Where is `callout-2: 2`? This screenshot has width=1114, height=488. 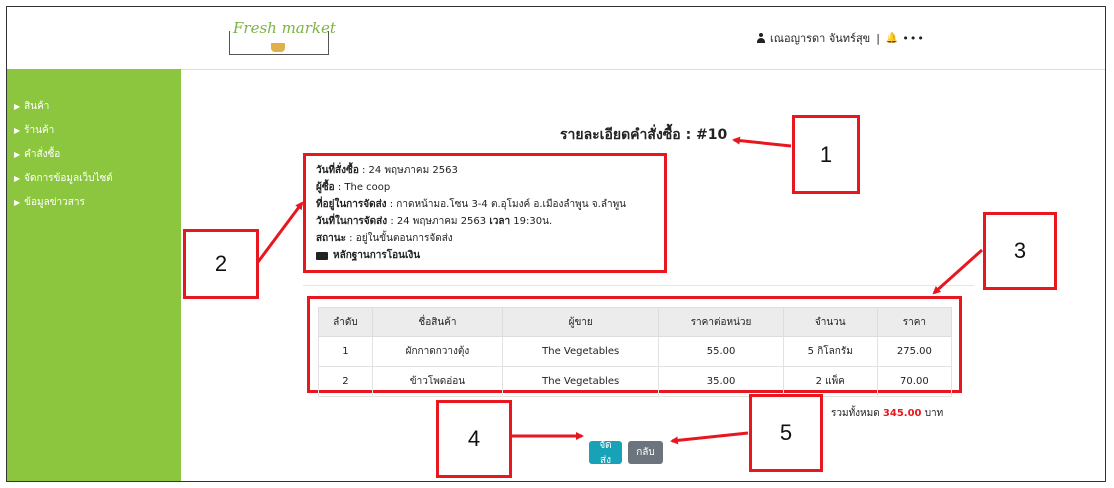
callout-2: 2 is located at coordinates (221, 264).